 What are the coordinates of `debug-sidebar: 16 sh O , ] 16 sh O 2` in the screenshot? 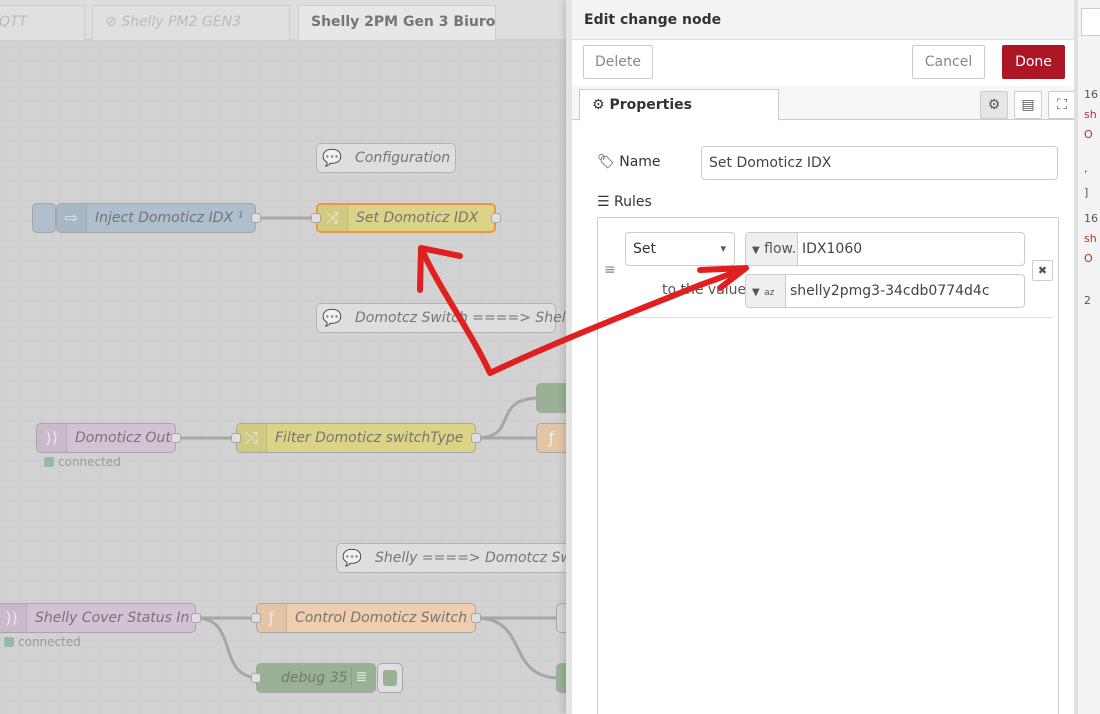 It's located at (1087, 357).